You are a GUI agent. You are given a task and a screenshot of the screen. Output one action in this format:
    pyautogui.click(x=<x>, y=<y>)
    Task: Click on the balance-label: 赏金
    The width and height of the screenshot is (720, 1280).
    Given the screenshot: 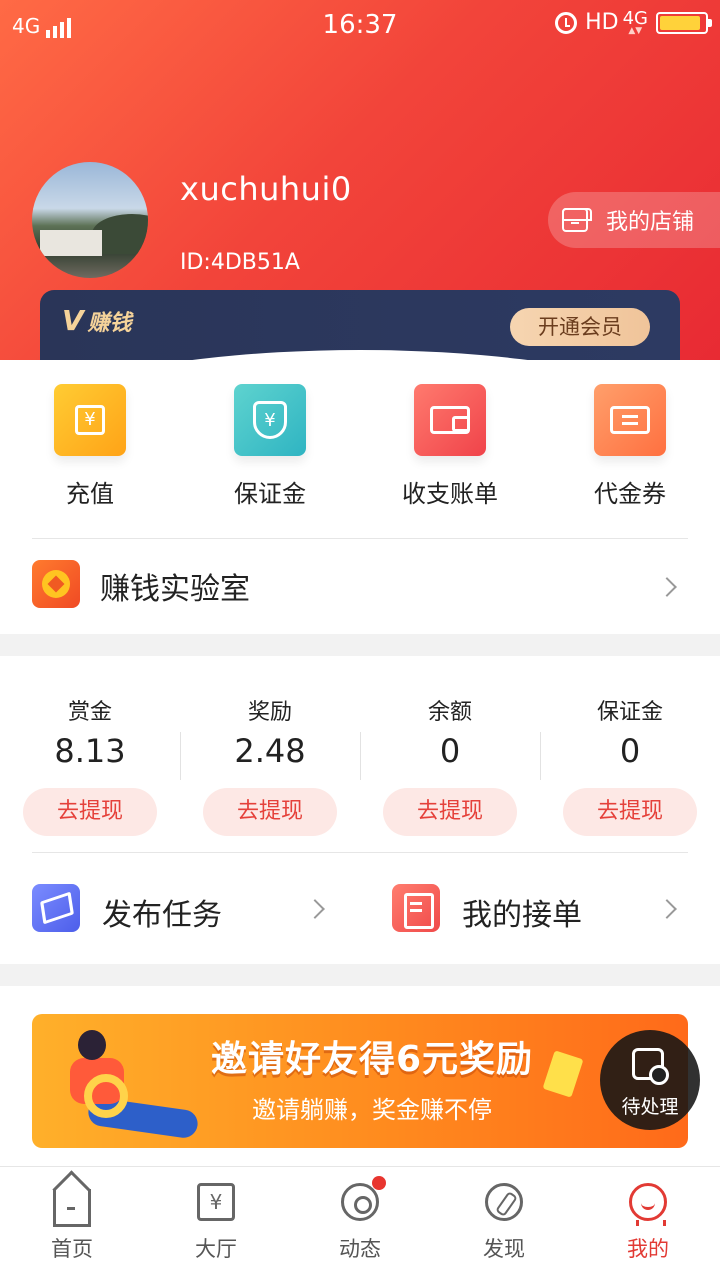 What is the action you would take?
    pyautogui.click(x=89, y=712)
    